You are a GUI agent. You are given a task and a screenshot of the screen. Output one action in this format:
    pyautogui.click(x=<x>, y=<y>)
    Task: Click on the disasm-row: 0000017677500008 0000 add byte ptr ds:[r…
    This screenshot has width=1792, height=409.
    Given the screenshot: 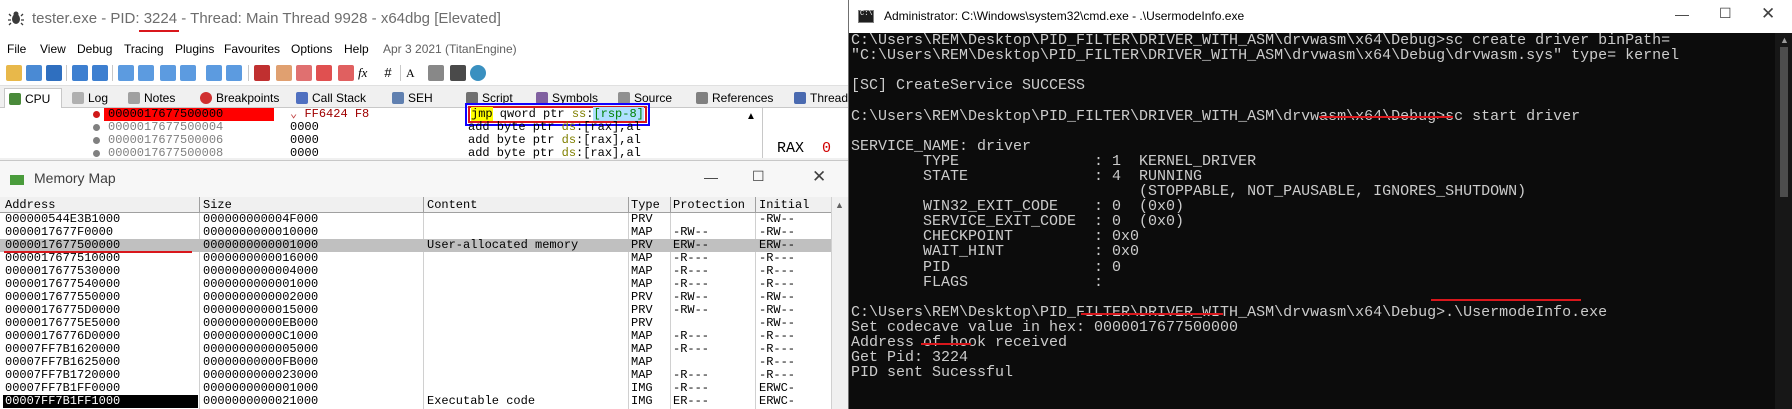 What is the action you would take?
    pyautogui.click(x=380, y=153)
    